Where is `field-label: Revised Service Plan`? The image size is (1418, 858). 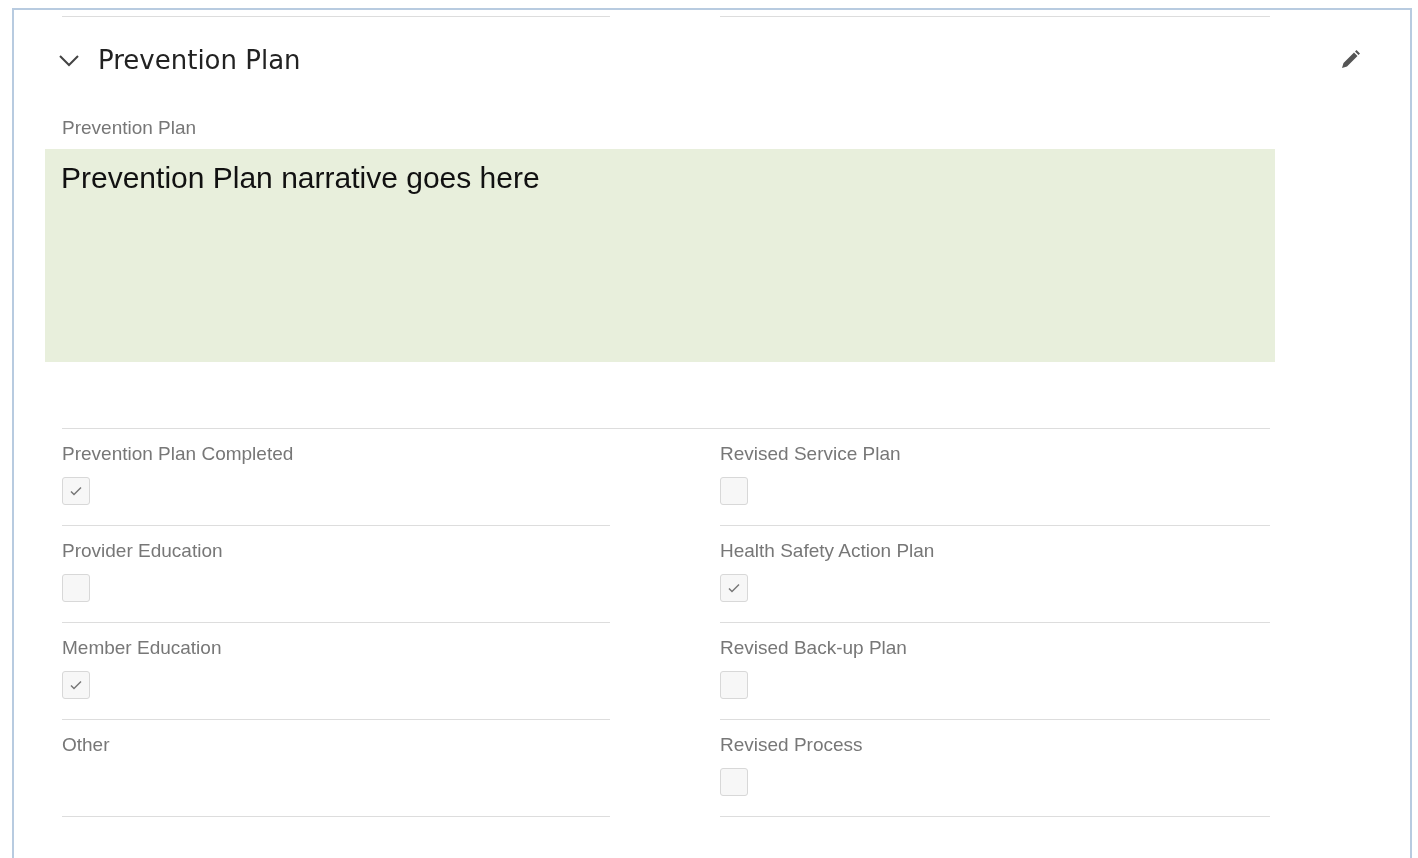 field-label: Revised Service Plan is located at coordinates (810, 454).